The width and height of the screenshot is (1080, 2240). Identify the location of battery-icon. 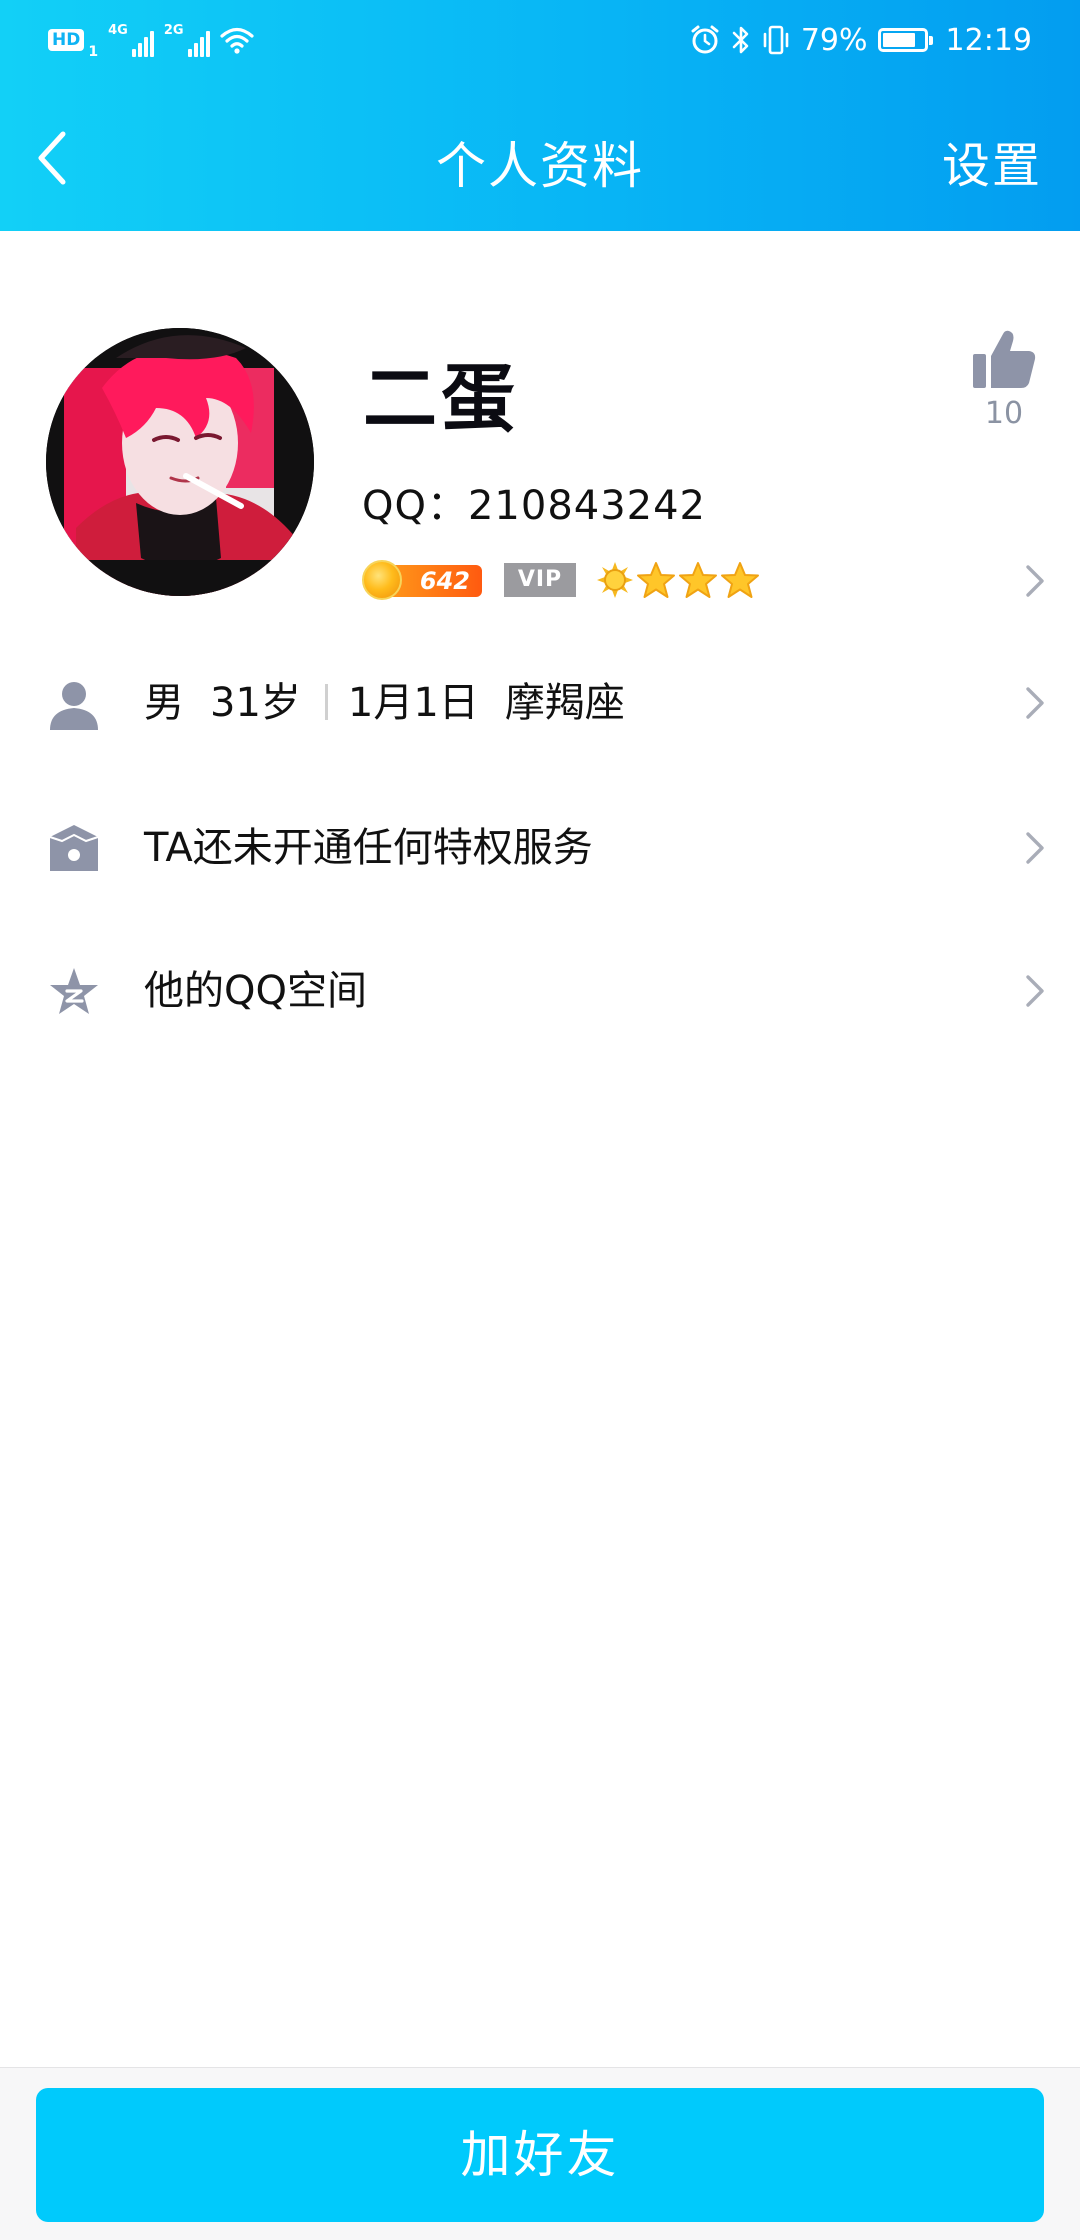
(905, 40).